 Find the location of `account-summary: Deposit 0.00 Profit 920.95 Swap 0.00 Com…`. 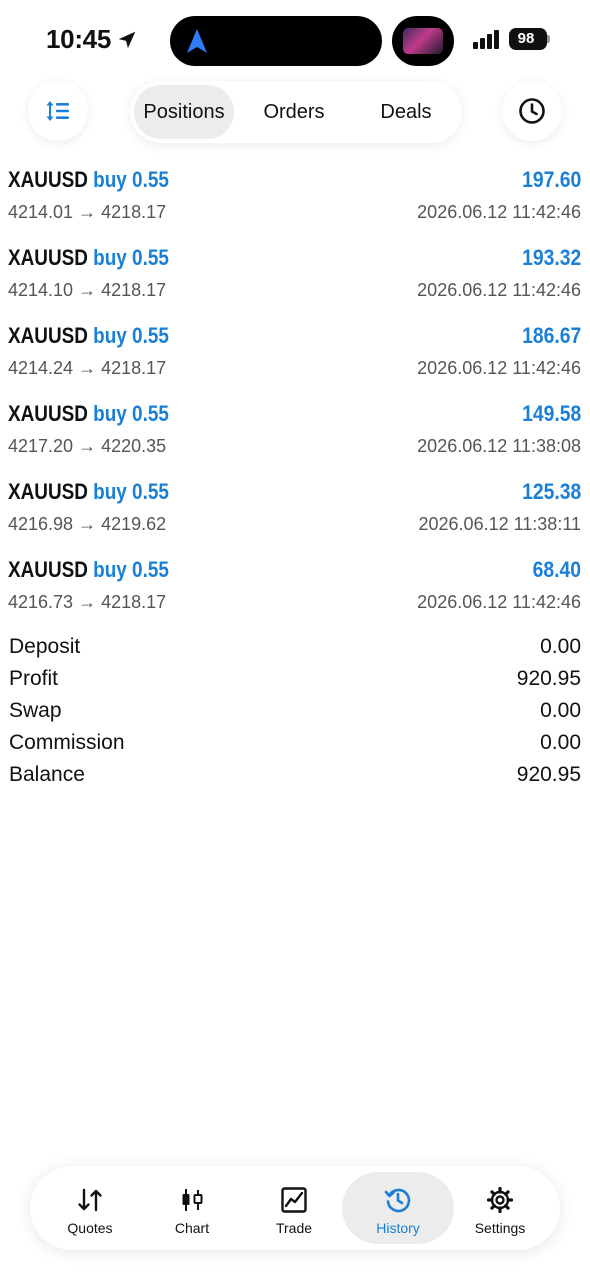

account-summary: Deposit 0.00 Profit 920.95 Swap 0.00 Com… is located at coordinates (295, 712).